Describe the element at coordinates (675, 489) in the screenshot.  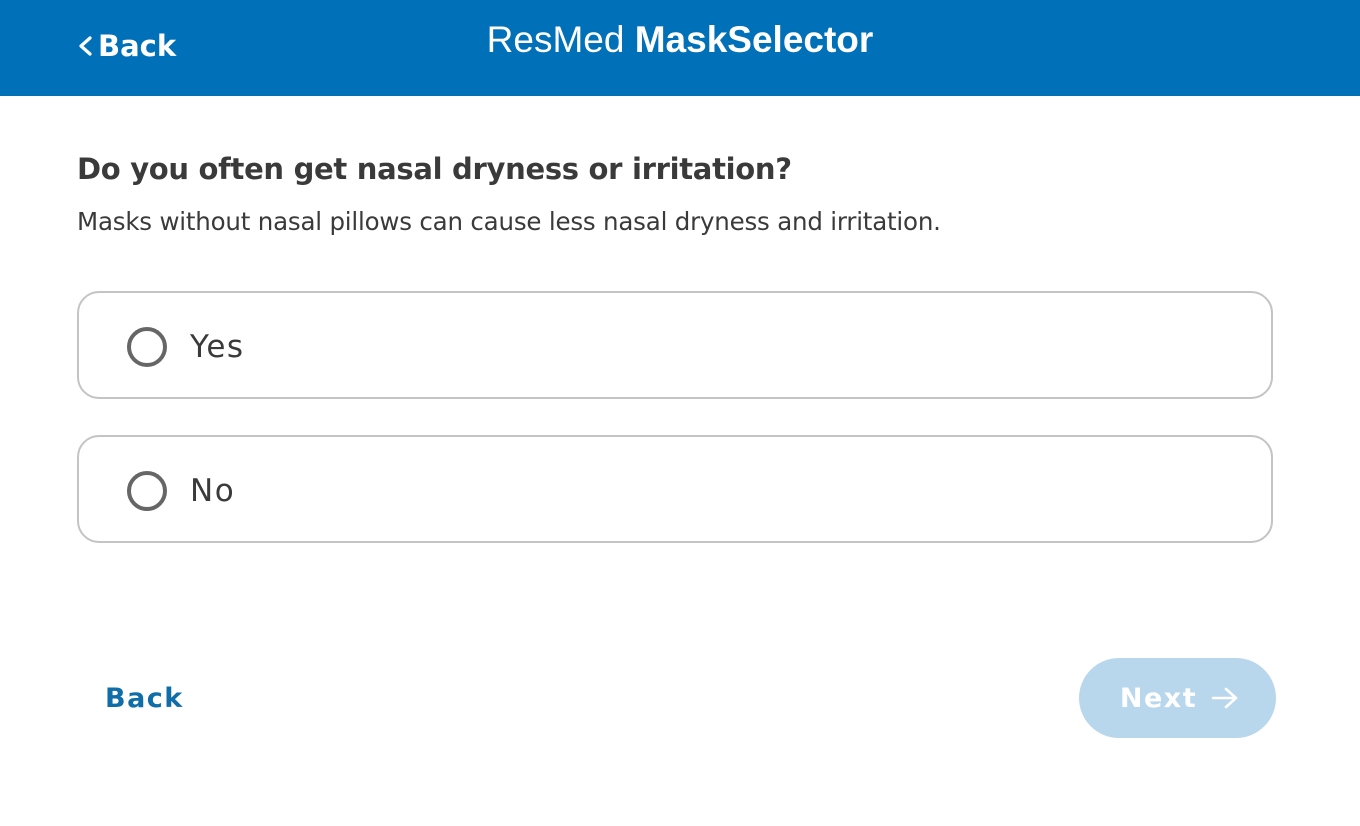
I see `option-no: No` at that location.